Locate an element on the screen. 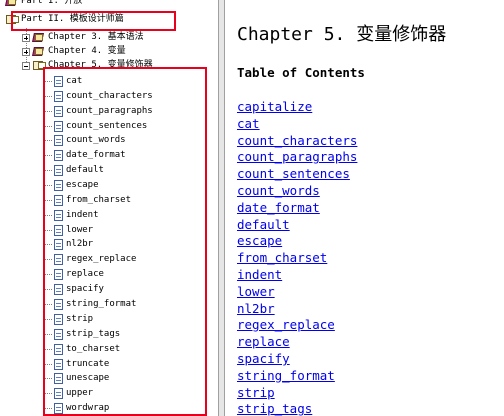 This screenshot has width=504, height=416. tree-item-page: truncate is located at coordinates (76, 364).